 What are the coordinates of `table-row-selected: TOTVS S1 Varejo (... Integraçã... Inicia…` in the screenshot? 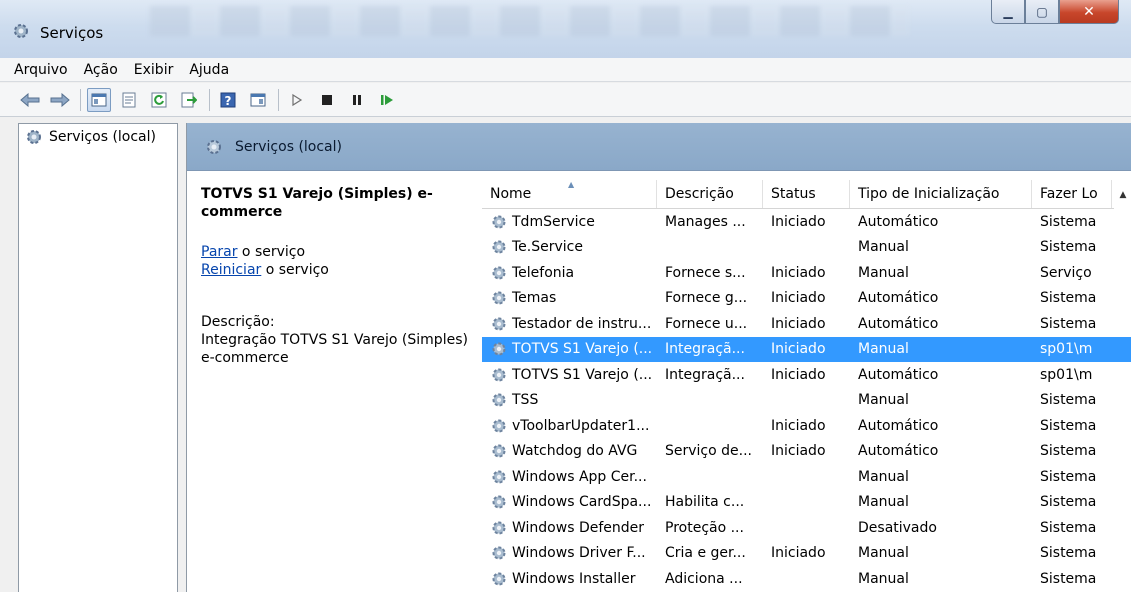 It's located at (806, 349).